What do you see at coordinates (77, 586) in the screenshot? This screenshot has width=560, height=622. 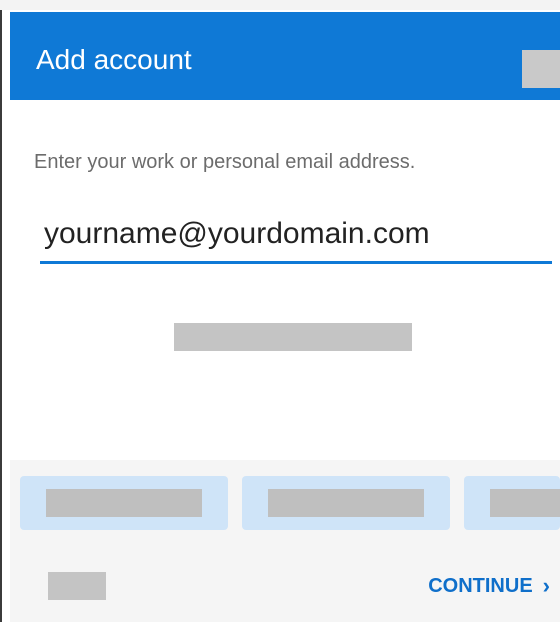 I see `footer-left-button` at bounding box center [77, 586].